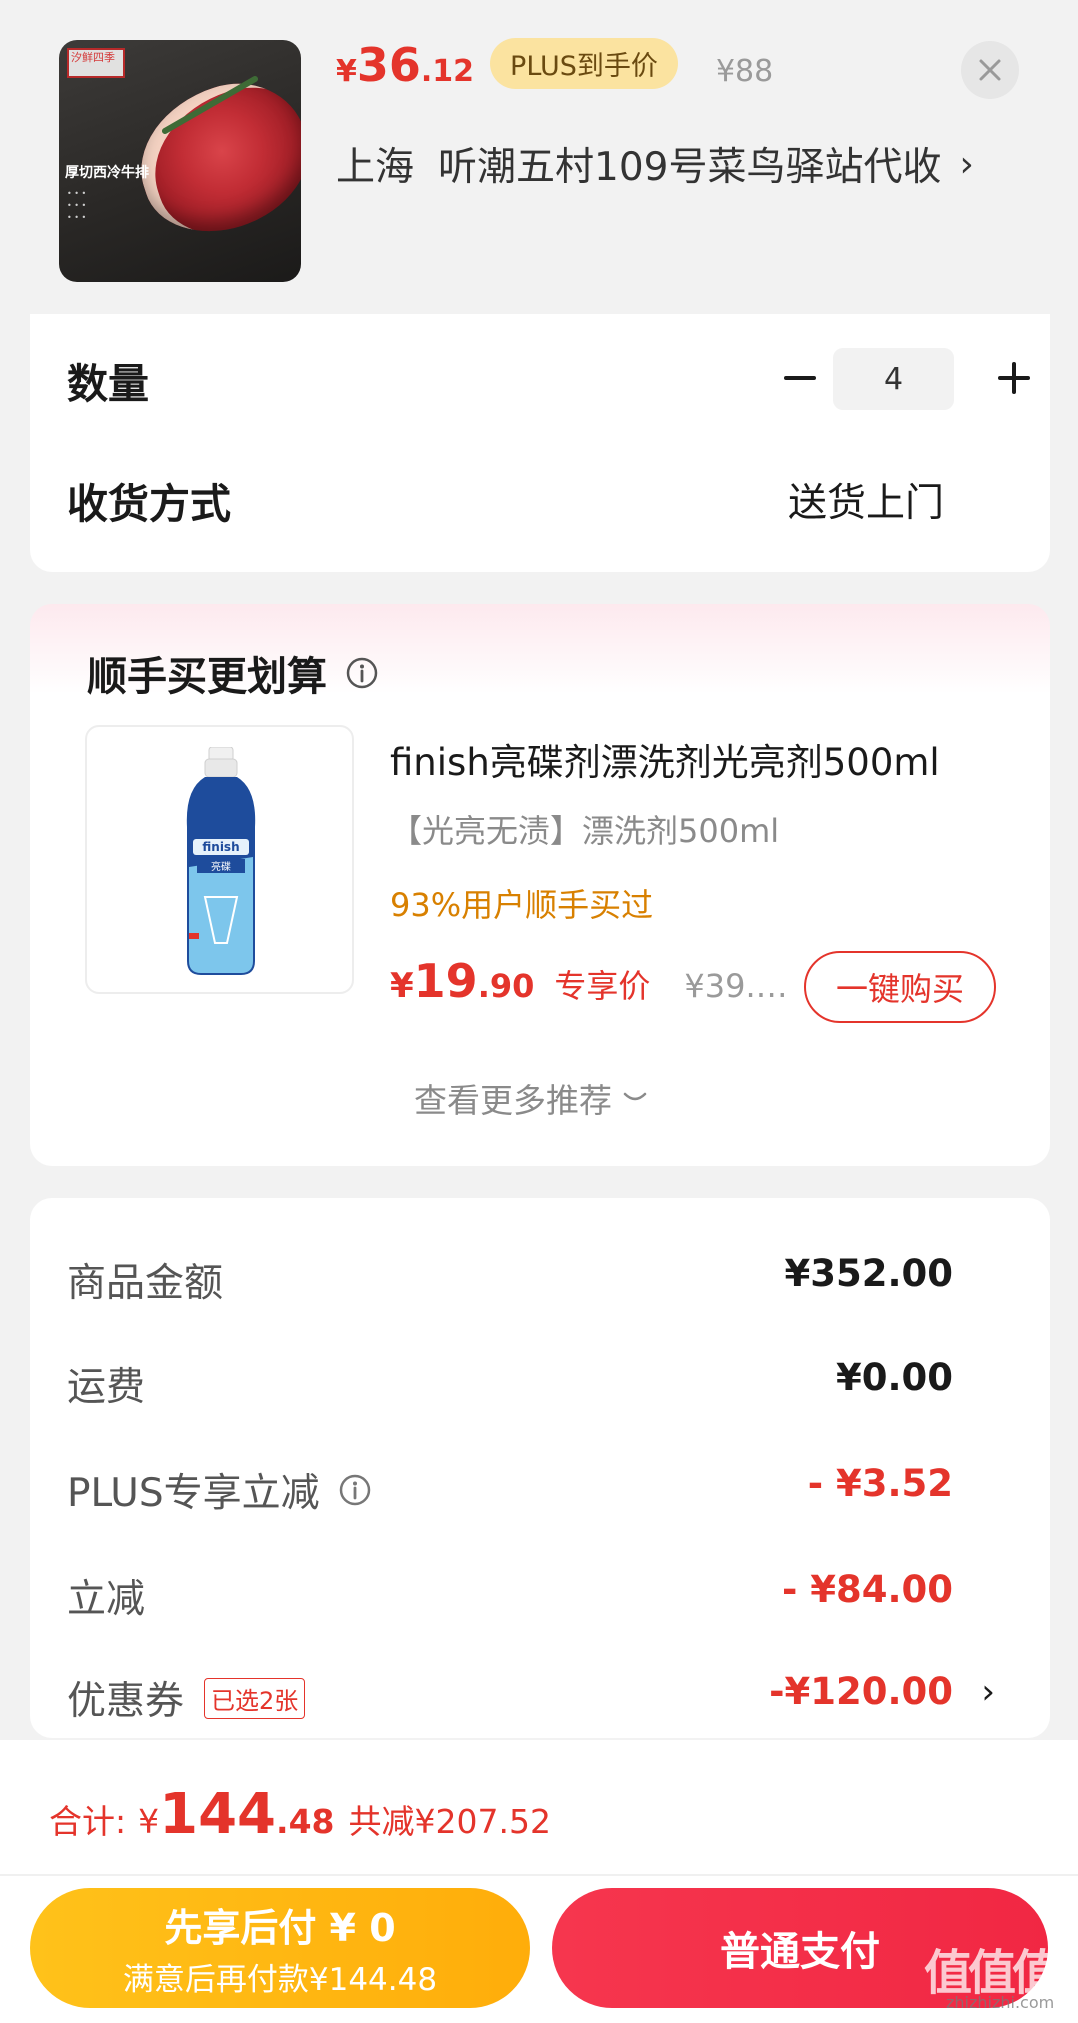  Describe the element at coordinates (280, 1980) in the screenshot. I see `pay-later-subtitle: 满意后再付款¥144.48` at that location.